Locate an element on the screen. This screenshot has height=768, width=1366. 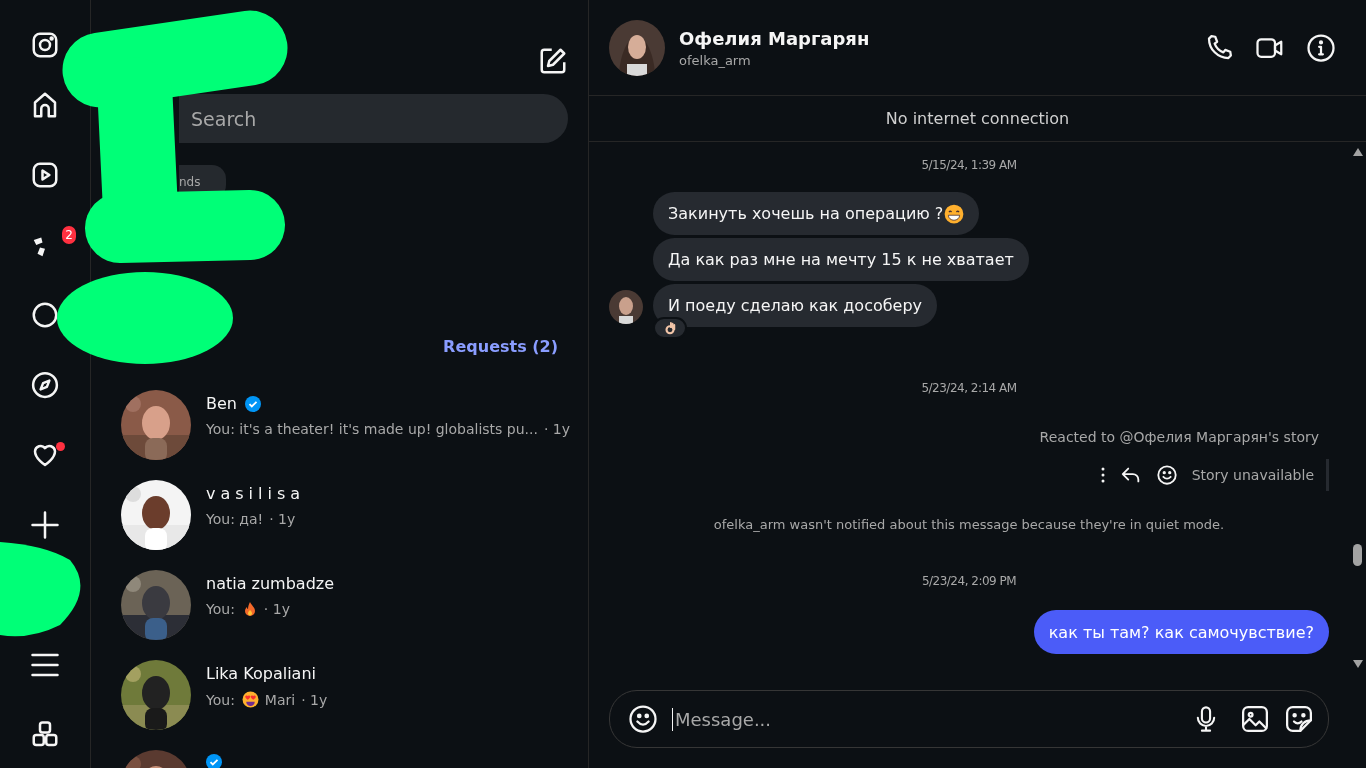
sticker-icon is located at coordinates (1299, 719).